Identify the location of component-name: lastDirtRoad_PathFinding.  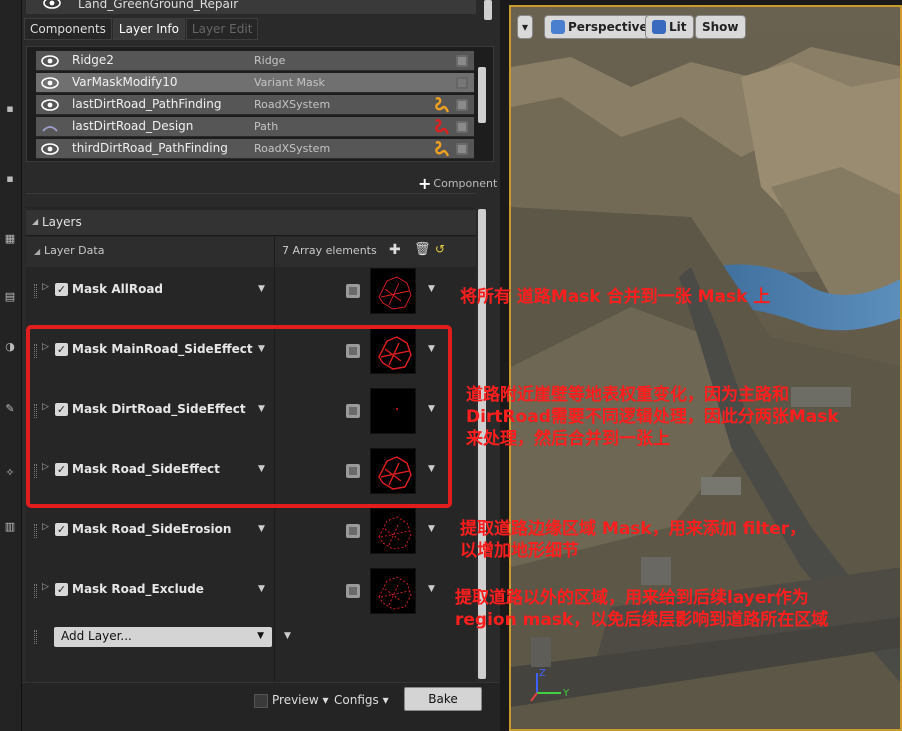
(147, 104).